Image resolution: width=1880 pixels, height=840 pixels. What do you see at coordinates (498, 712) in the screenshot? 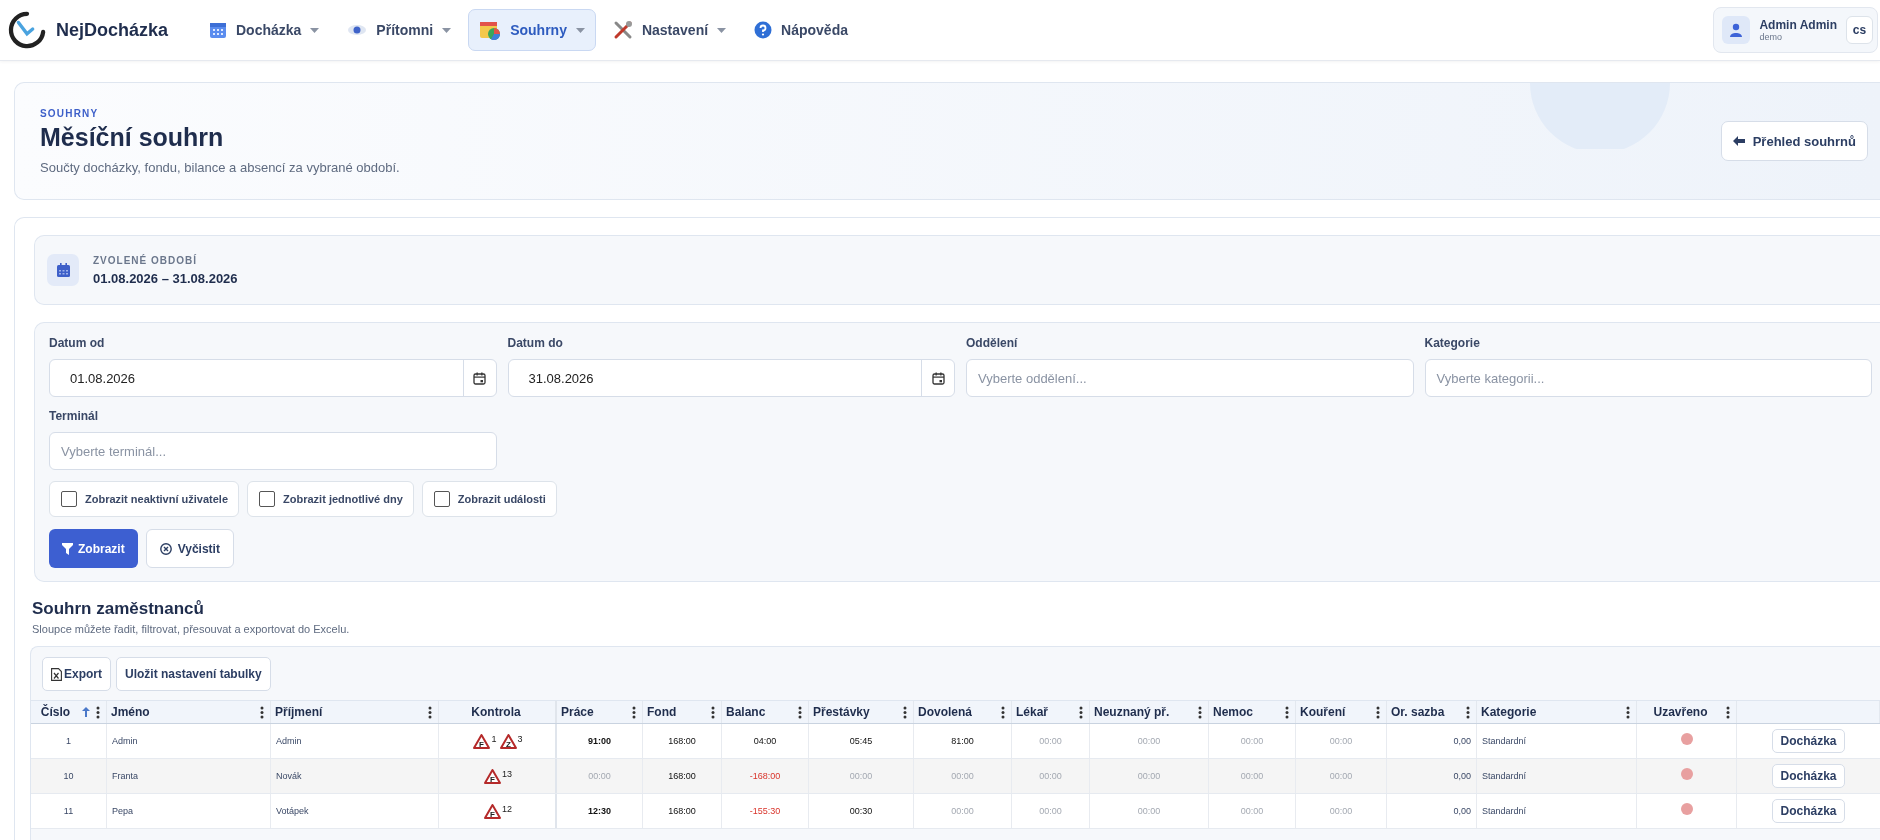
I see `column-header: Kontrola` at bounding box center [498, 712].